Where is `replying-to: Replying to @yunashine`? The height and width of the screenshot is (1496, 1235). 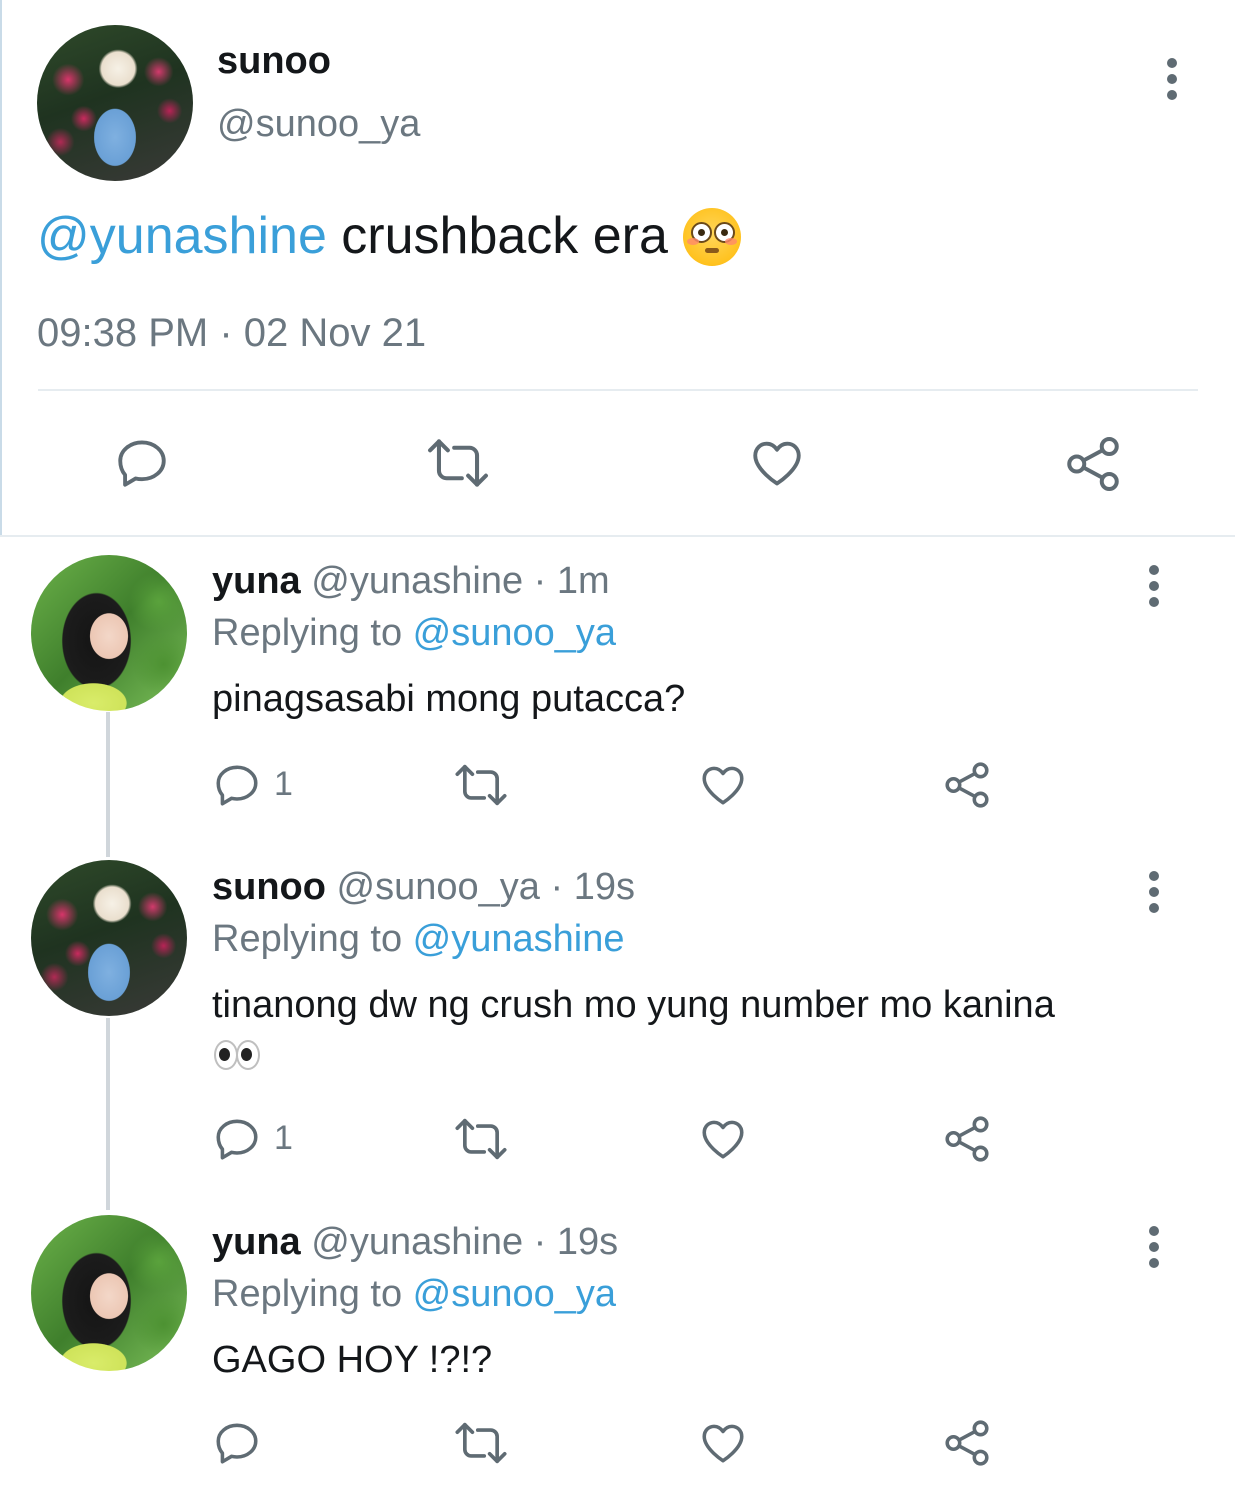
replying-to: Replying to @yunashine is located at coordinates (418, 939).